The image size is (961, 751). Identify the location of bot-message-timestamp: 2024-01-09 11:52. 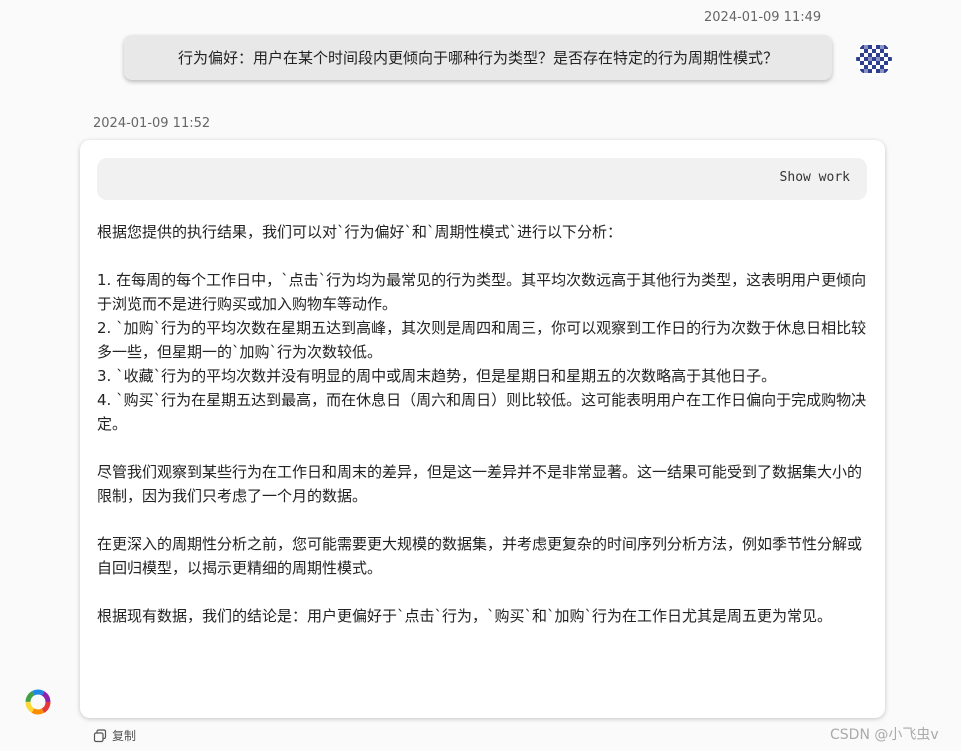
(152, 123).